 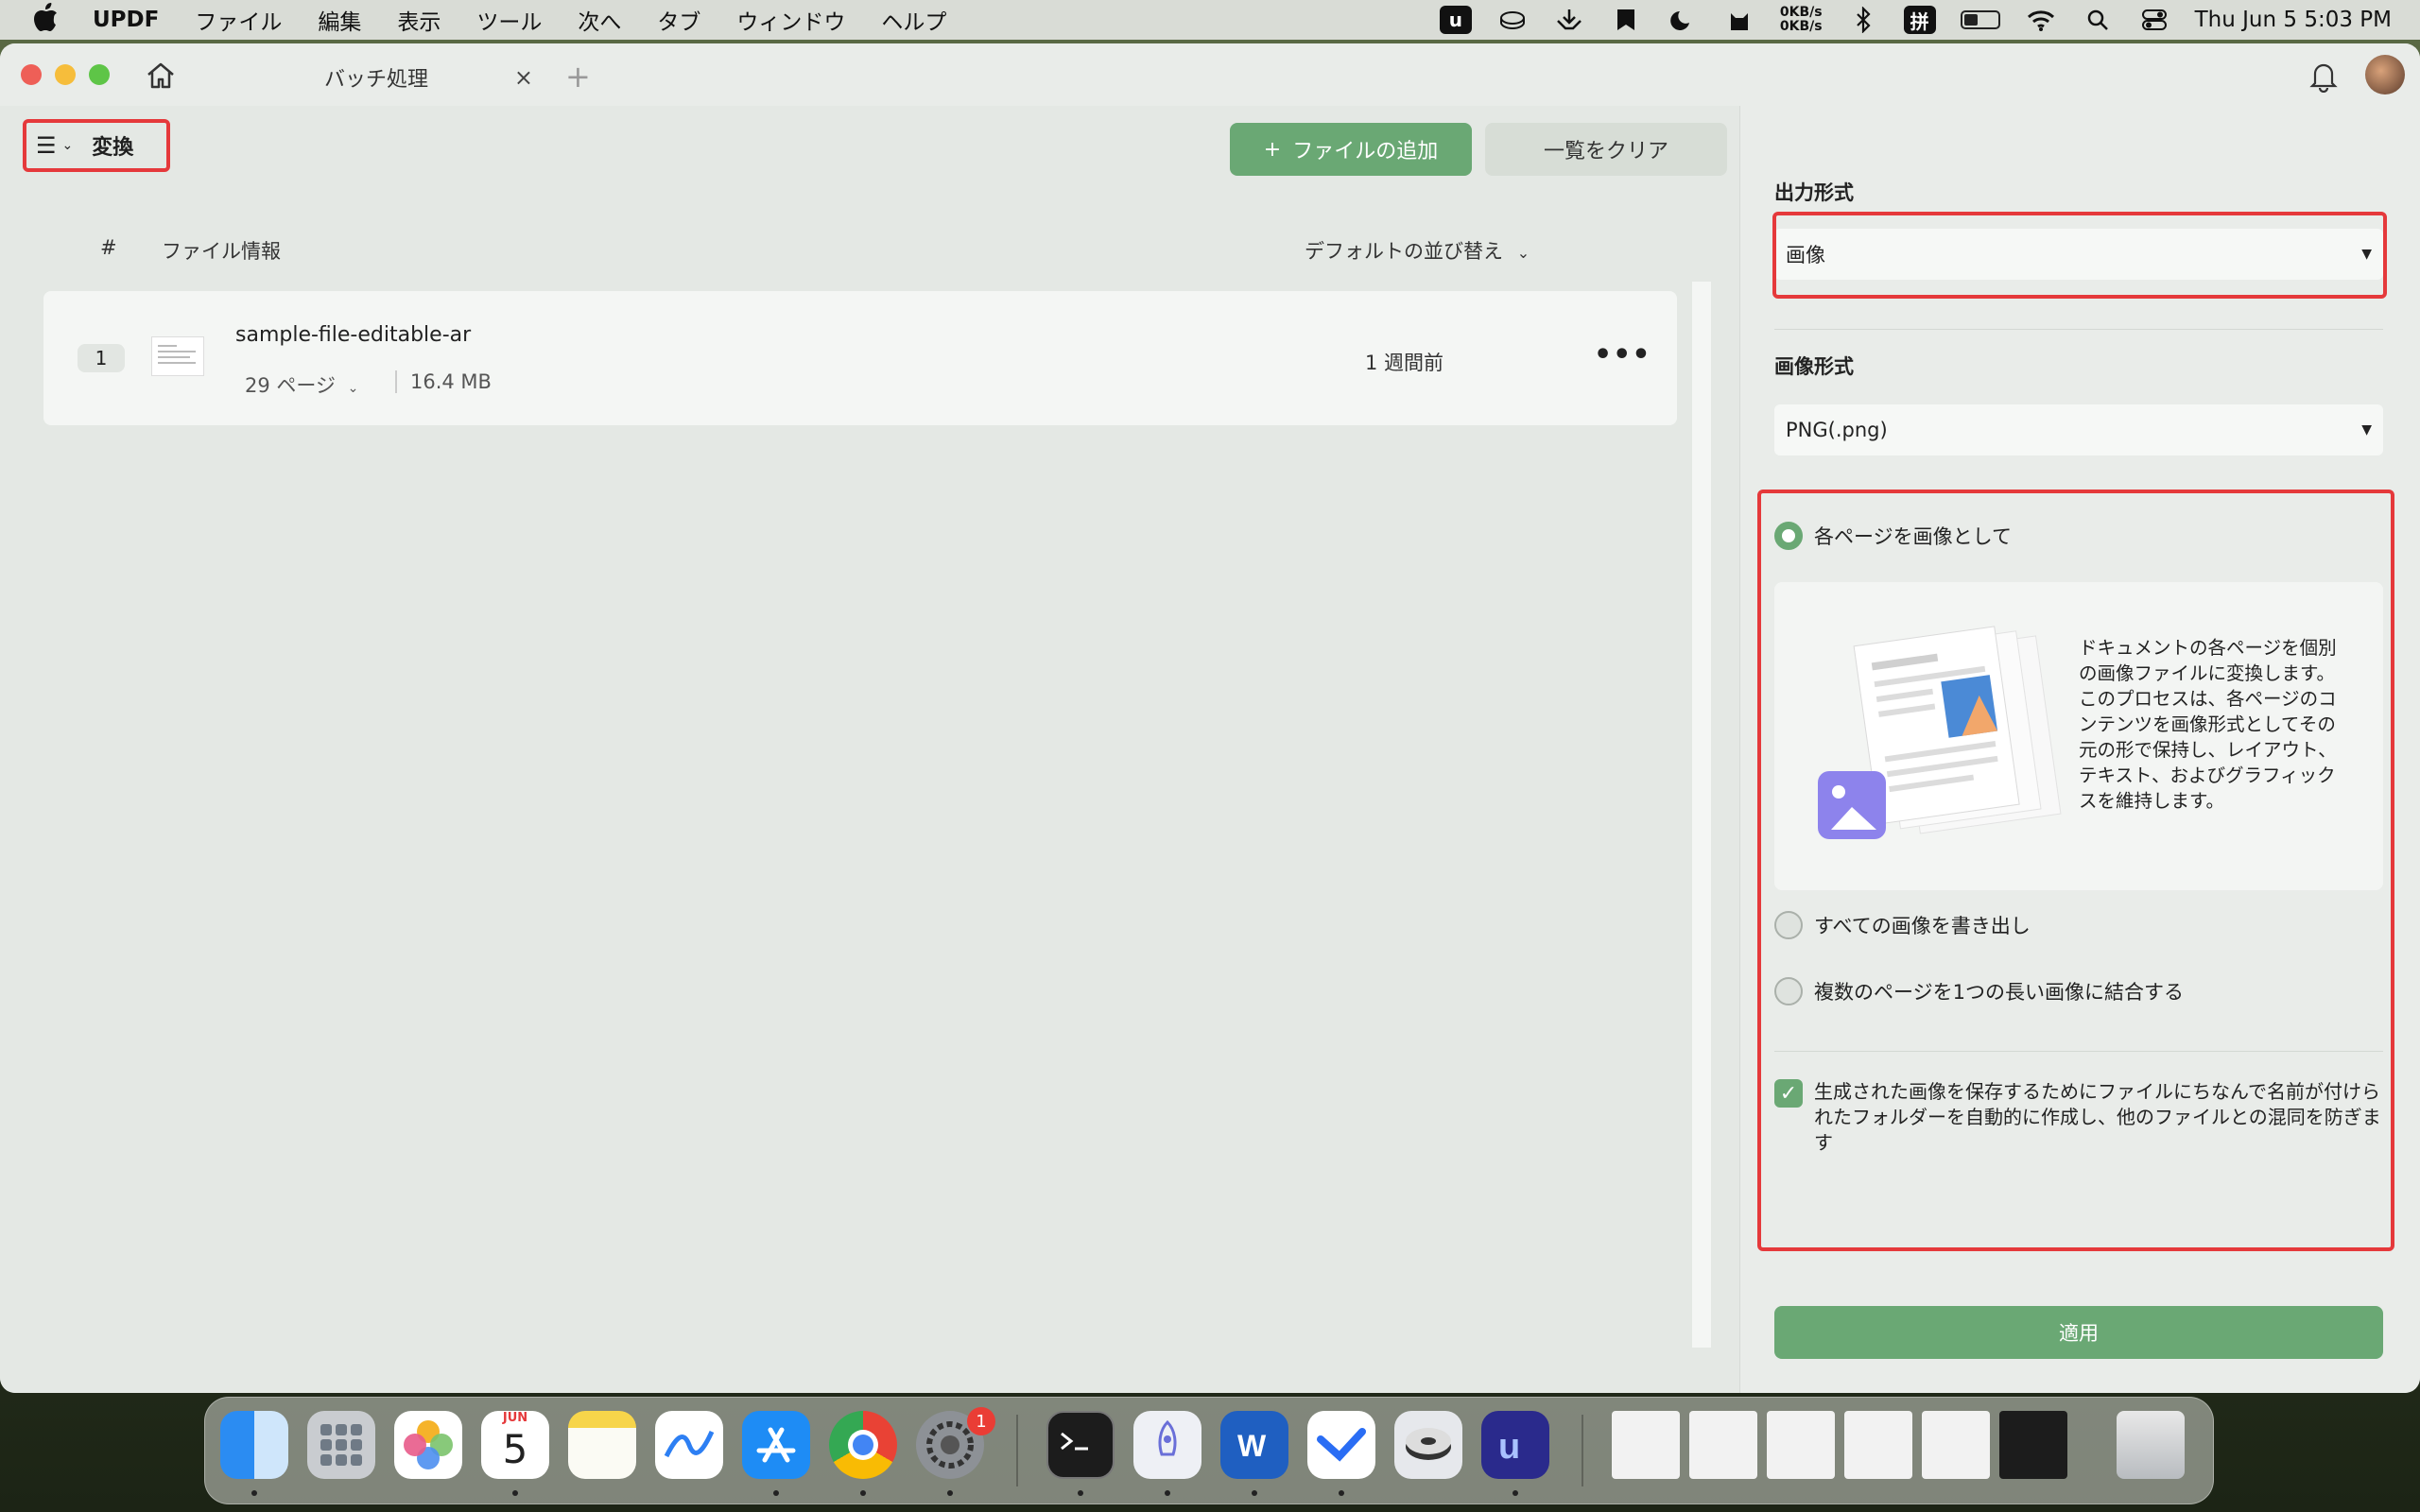 I want to click on updf-menu-icon: u, so click(x=1455, y=20).